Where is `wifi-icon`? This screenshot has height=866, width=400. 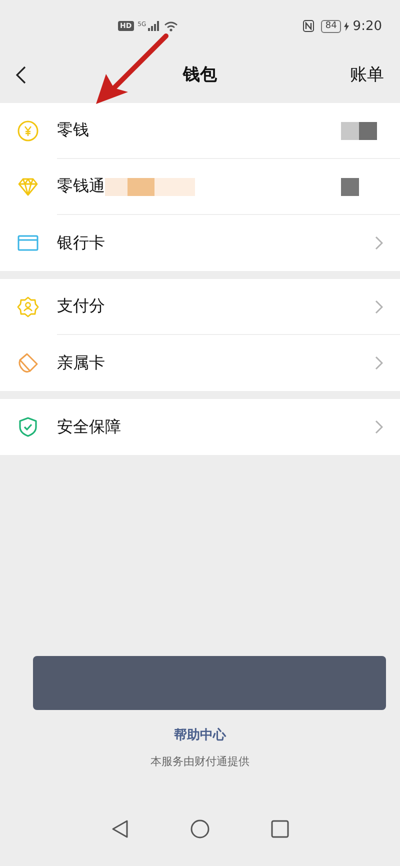
wifi-icon is located at coordinates (171, 26).